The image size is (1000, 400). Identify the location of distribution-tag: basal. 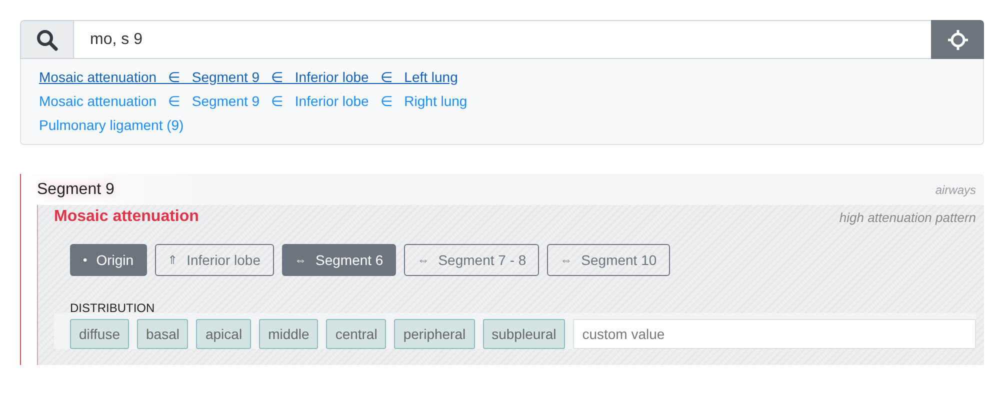
(162, 334).